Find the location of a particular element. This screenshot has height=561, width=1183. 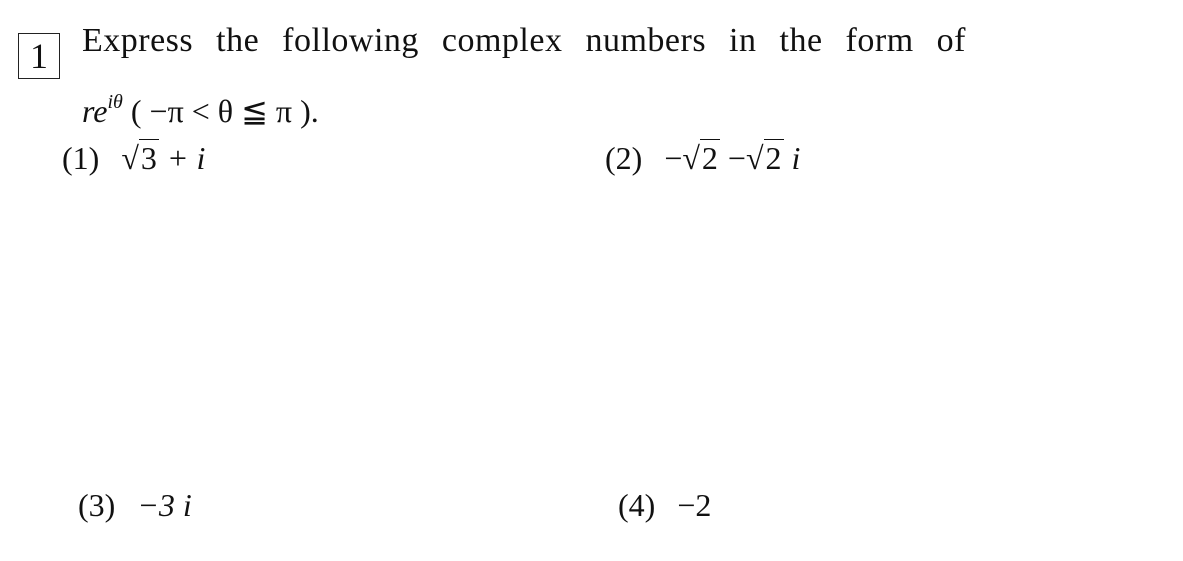

form-exponent: iθ is located at coordinates (115, 102).